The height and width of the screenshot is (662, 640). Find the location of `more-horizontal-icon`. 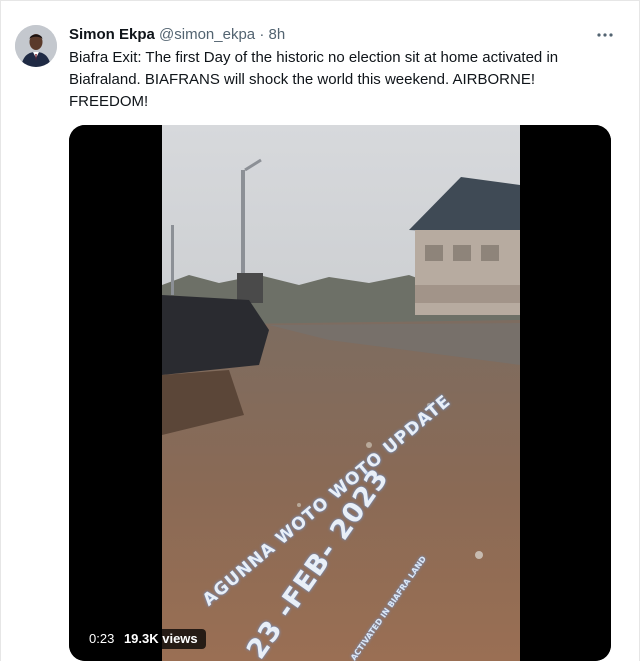

more-horizontal-icon is located at coordinates (605, 35).